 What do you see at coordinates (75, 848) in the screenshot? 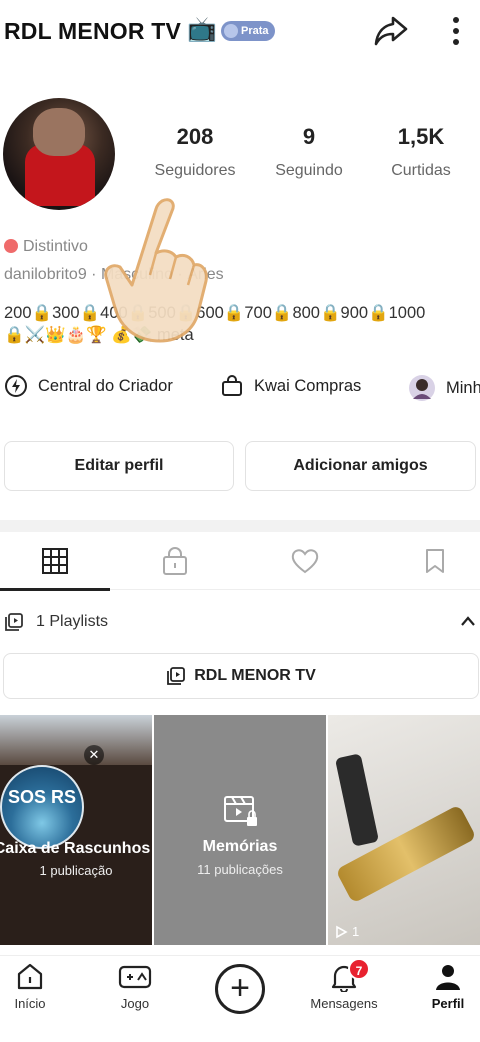
I see `drafts-title: Caixa de Rascunhos` at bounding box center [75, 848].